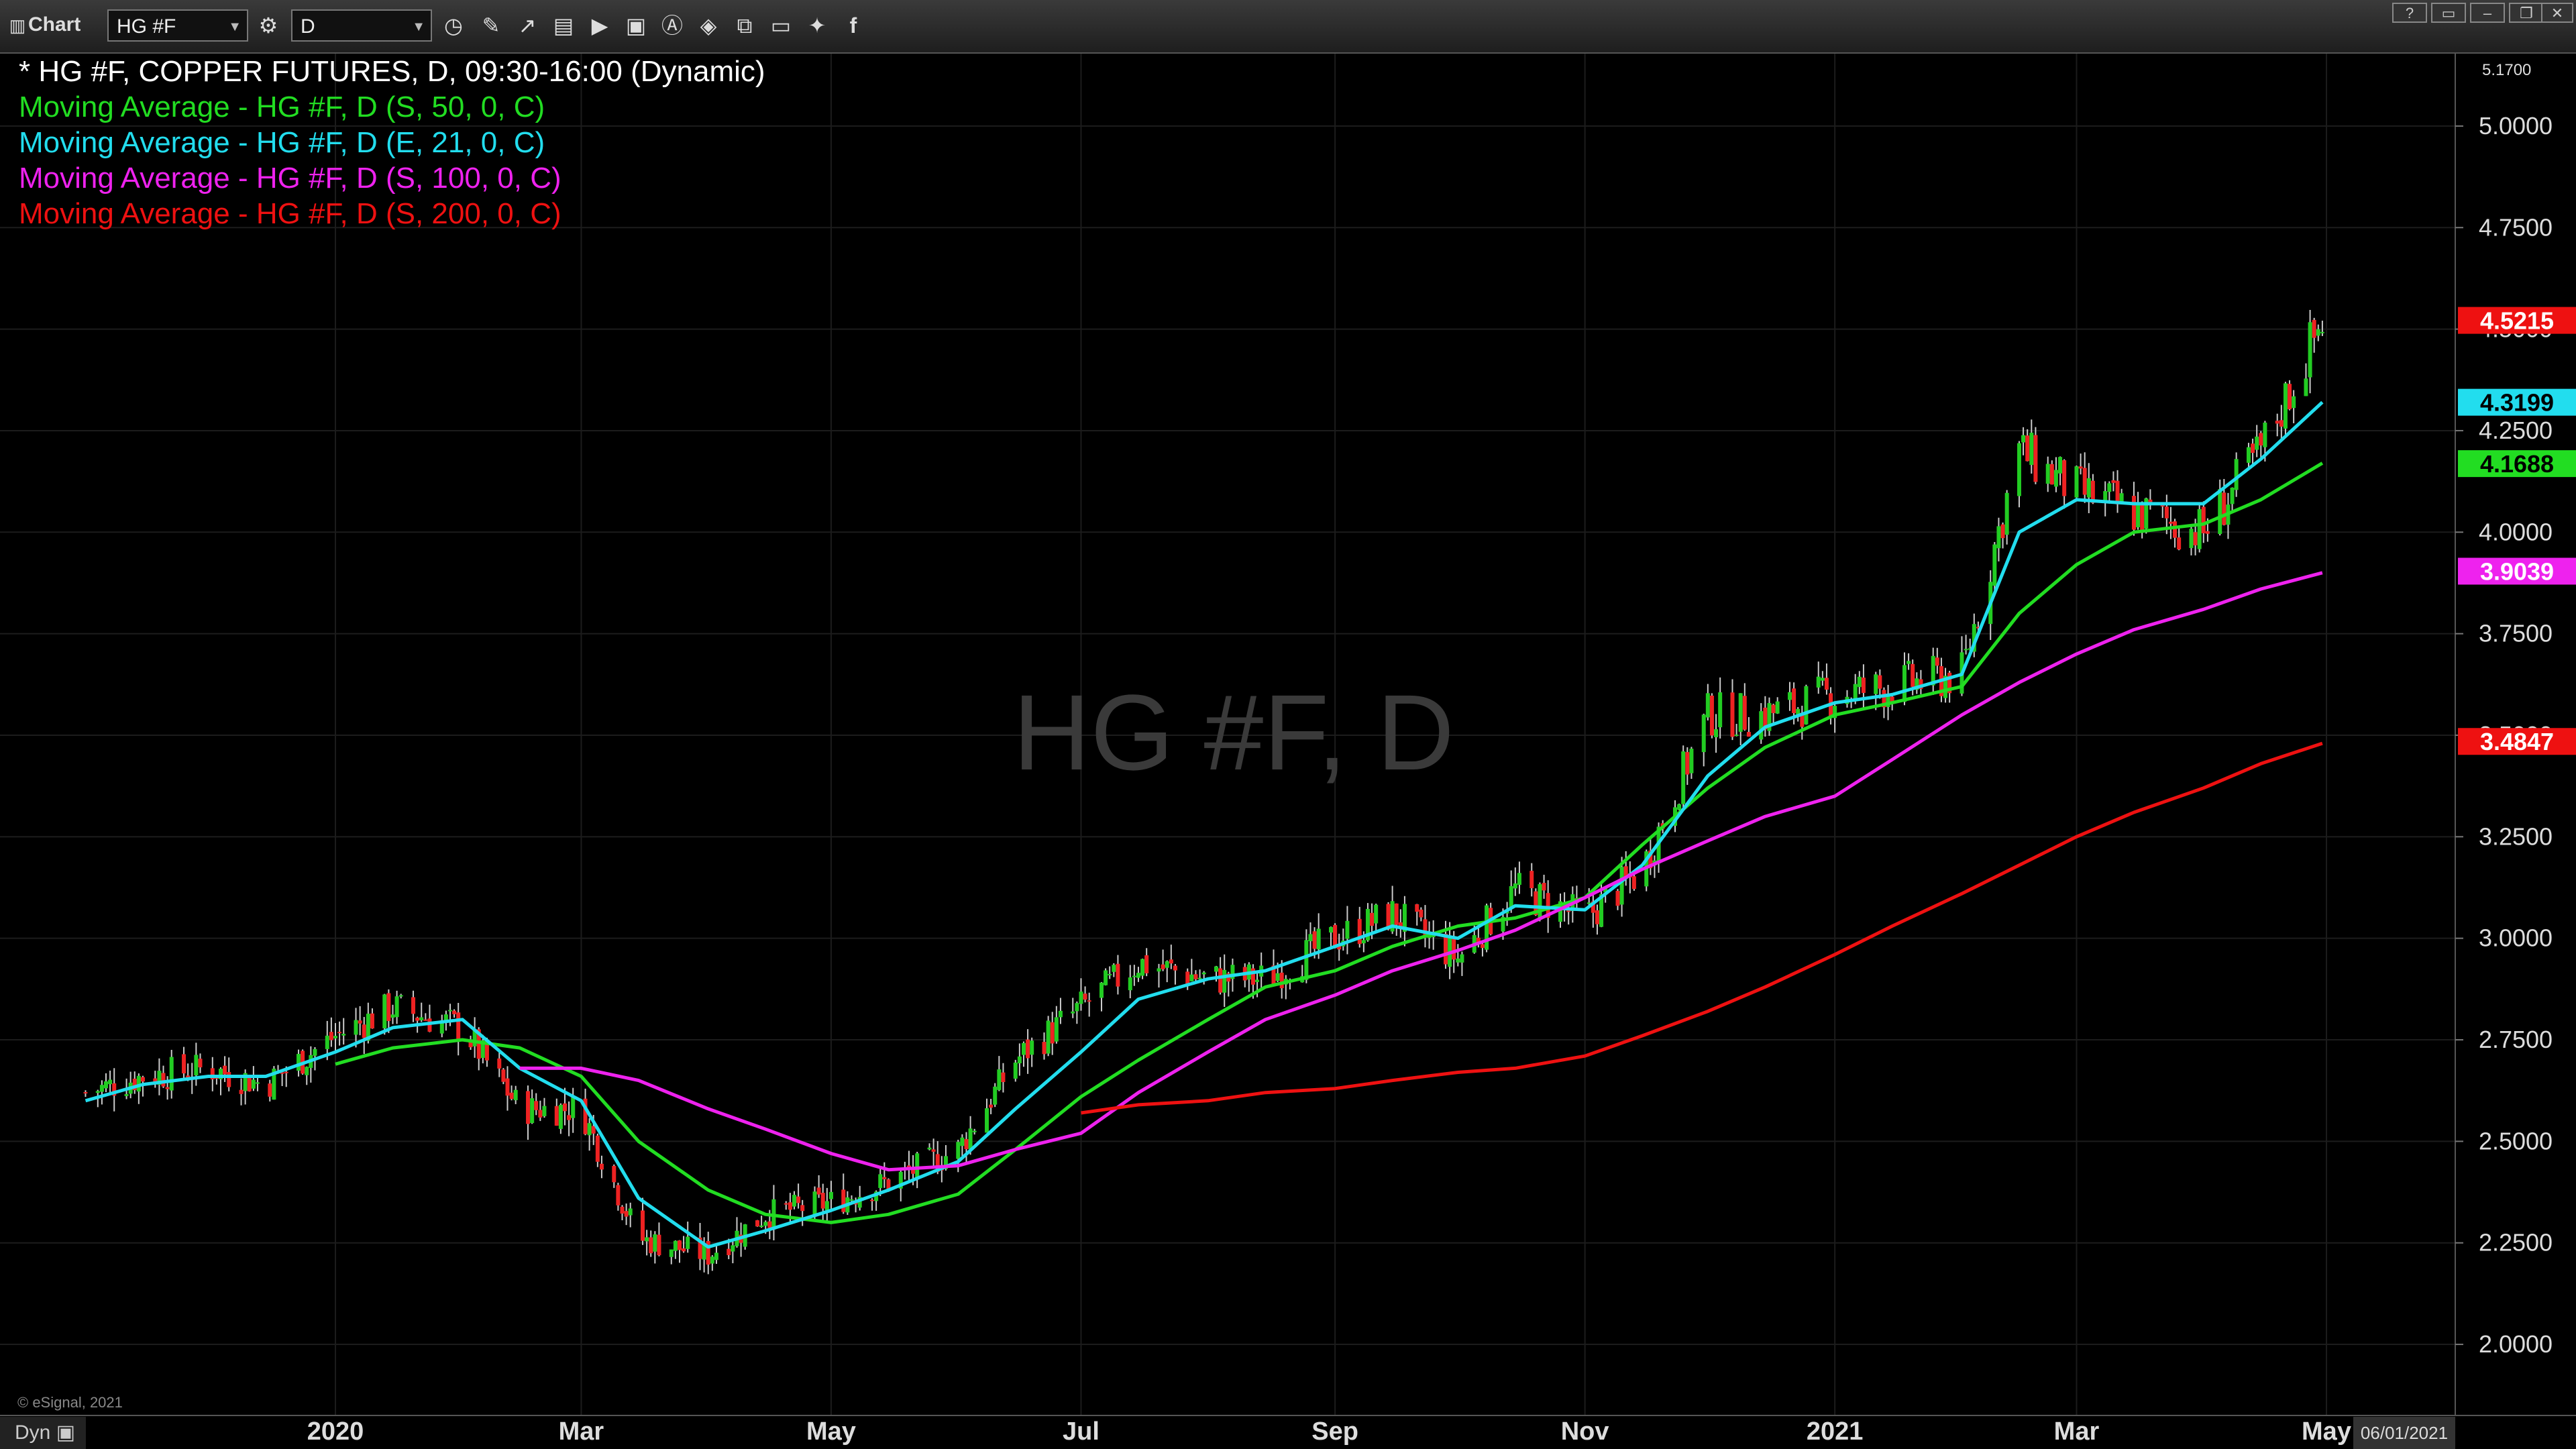 The image size is (2576, 1449). I want to click on chat-icon: ▭, so click(781, 25).